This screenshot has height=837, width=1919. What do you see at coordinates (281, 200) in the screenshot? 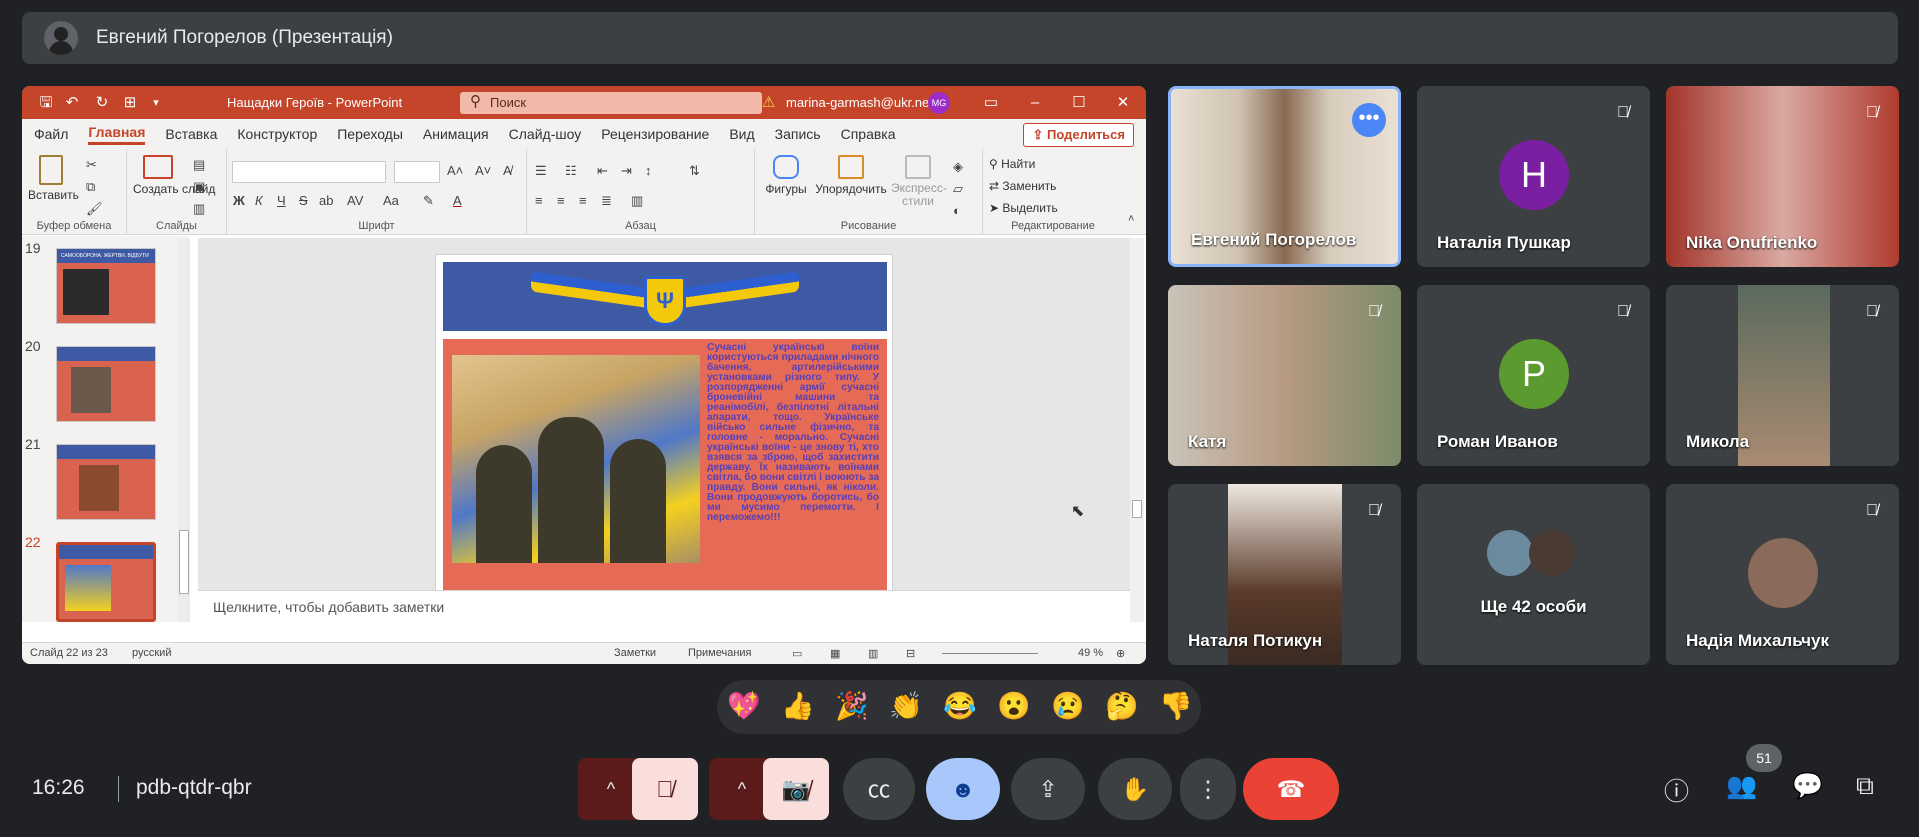
I see `underline-button: Ч` at bounding box center [281, 200].